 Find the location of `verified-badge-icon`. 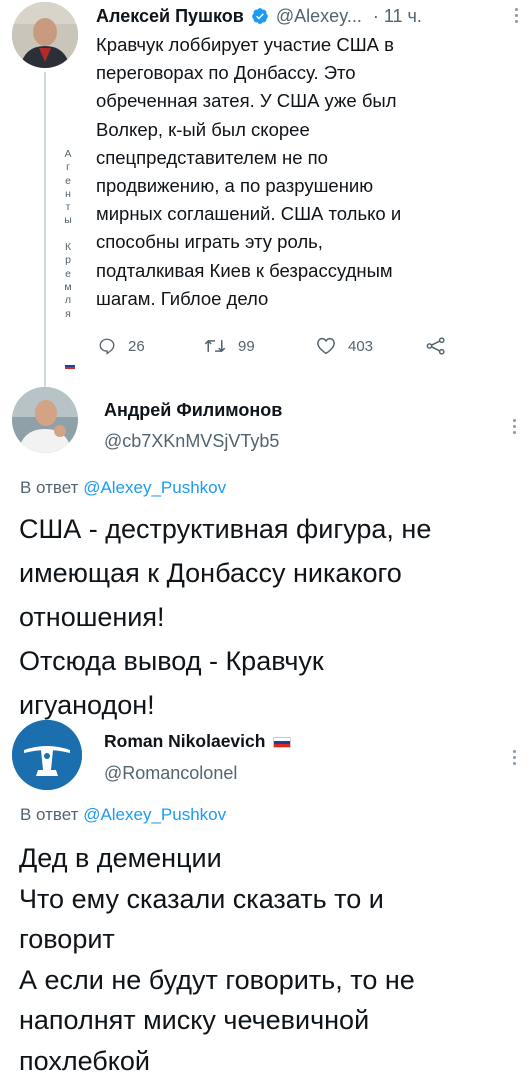

verified-badge-icon is located at coordinates (259, 16).